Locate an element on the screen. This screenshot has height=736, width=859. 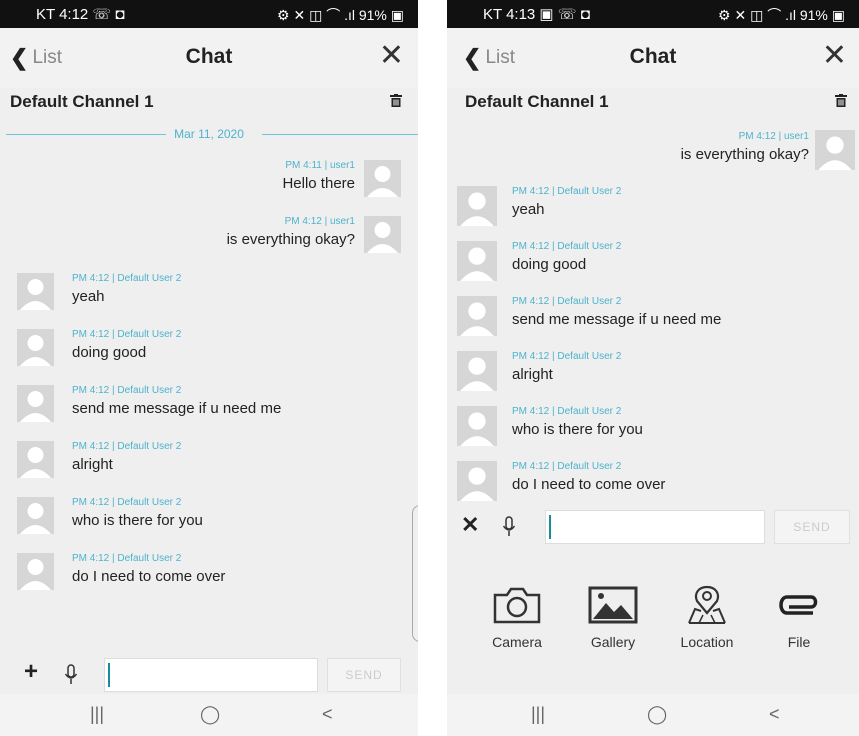
location-icon is located at coordinates (707, 604).